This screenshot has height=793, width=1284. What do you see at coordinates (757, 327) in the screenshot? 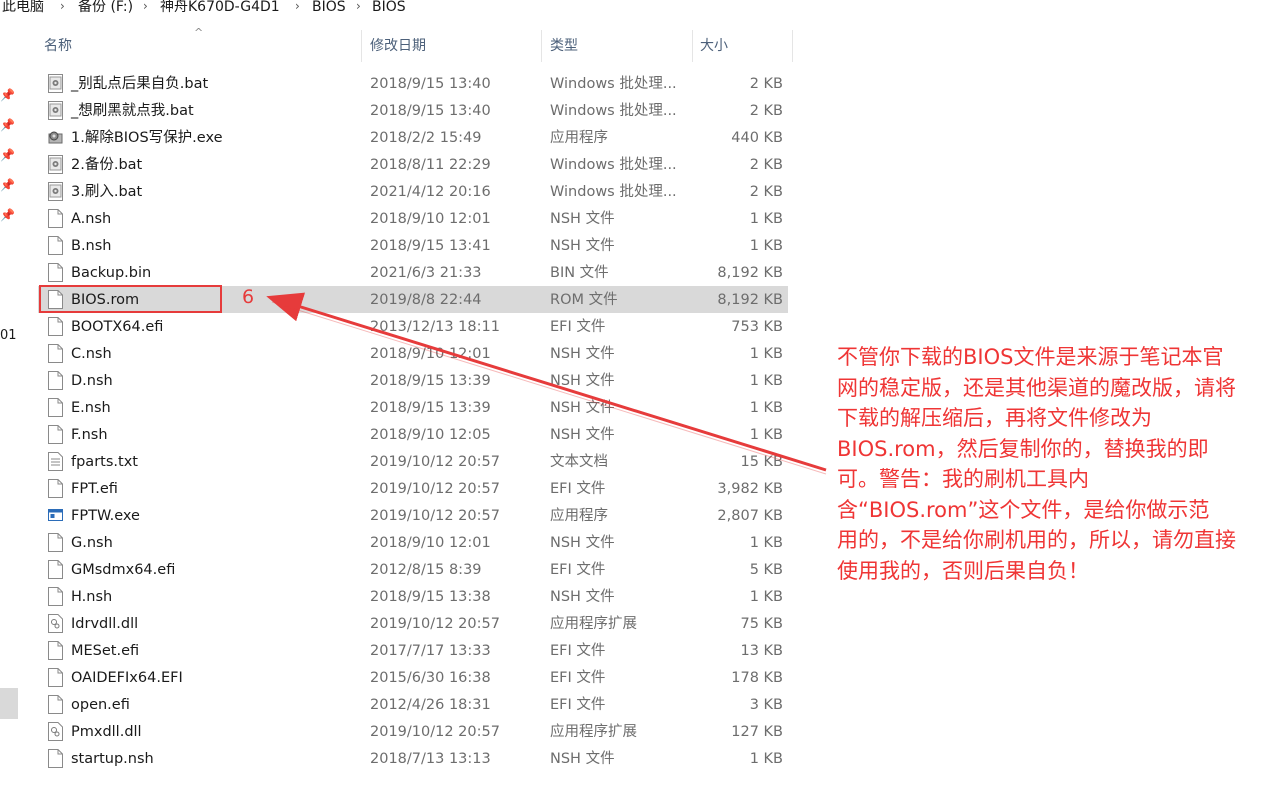
I see `file-size: 753 KB` at bounding box center [757, 327].